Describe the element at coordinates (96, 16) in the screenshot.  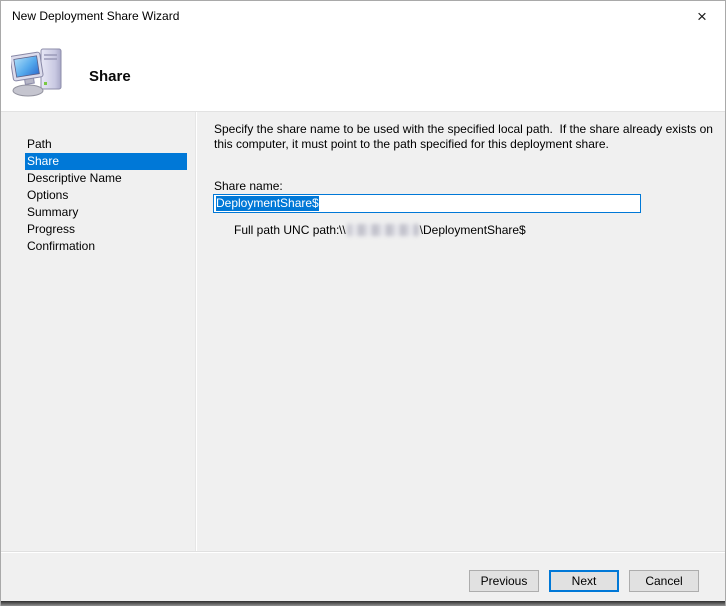
I see `window-title: New Deployment Share Wizard` at that location.